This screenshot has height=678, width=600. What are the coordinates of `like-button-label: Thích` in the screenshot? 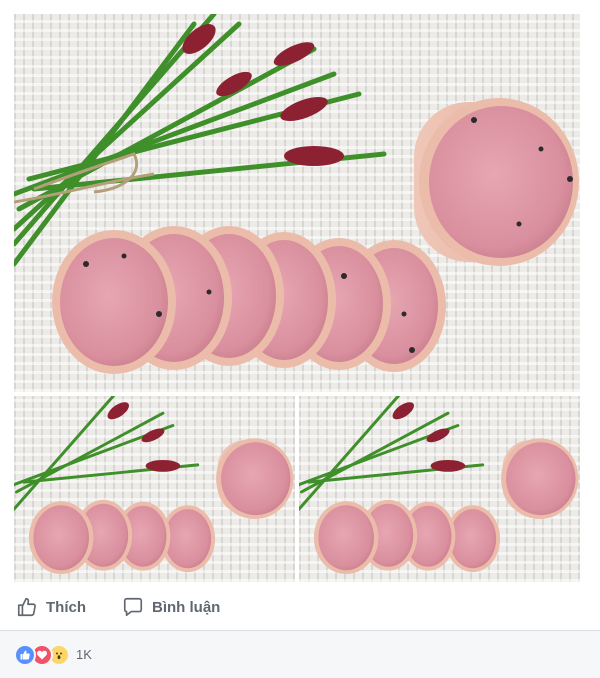 It's located at (66, 607).